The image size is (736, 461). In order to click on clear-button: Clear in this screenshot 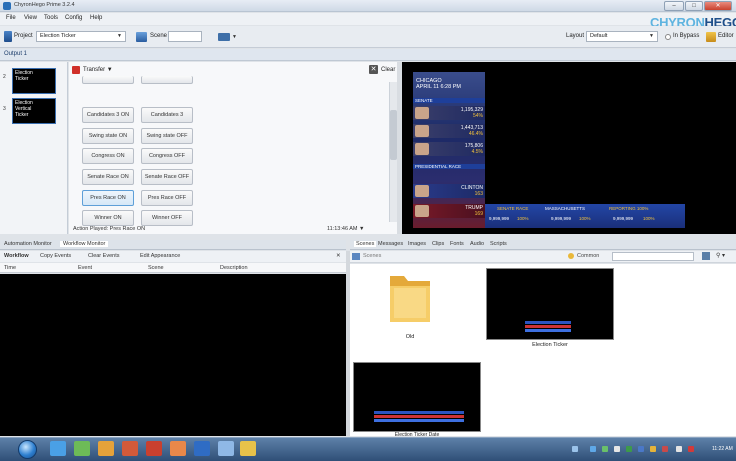, I will do `click(388, 70)`.